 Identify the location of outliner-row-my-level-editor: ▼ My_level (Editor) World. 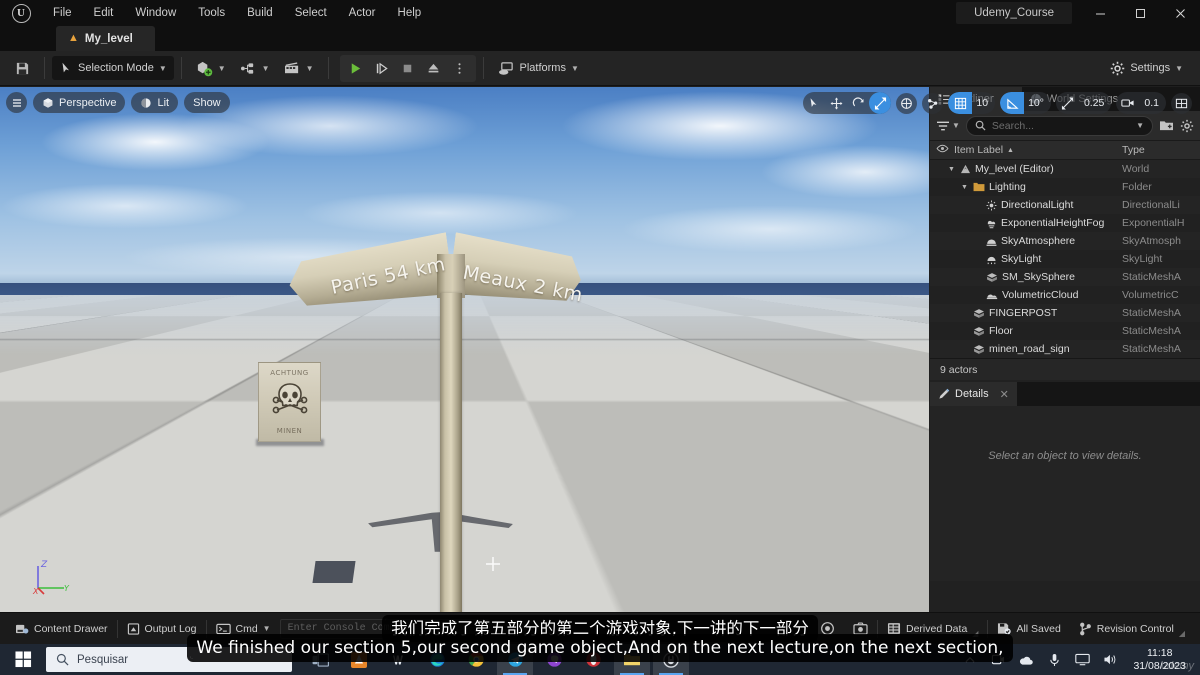
(1065, 169).